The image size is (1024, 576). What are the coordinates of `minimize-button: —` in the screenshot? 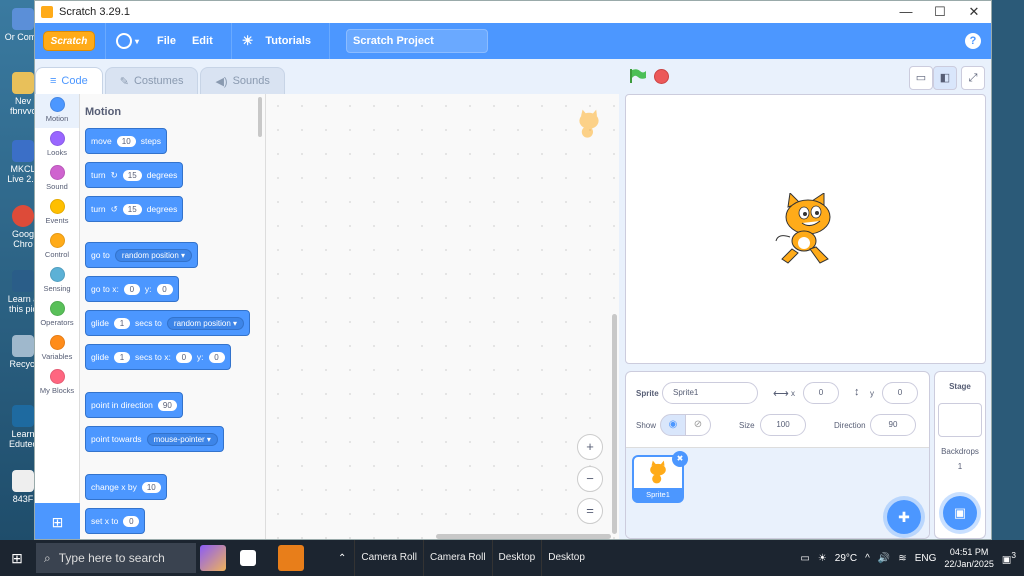 It's located at (906, 12).